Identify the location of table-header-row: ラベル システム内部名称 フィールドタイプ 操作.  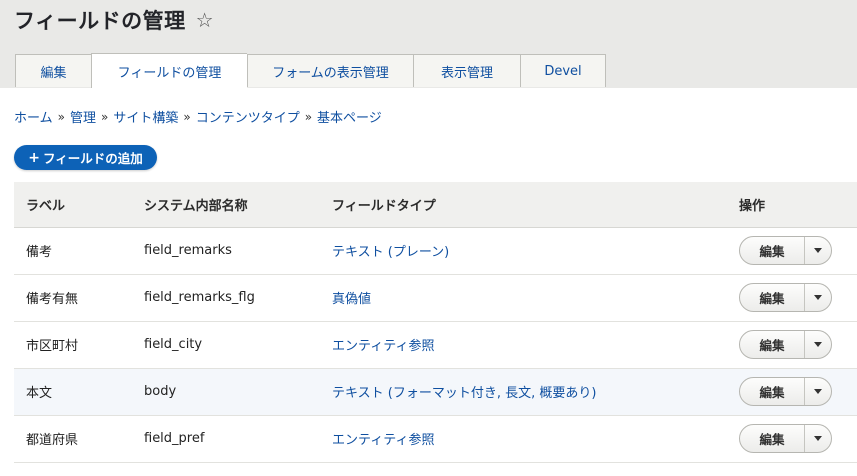
(435, 205).